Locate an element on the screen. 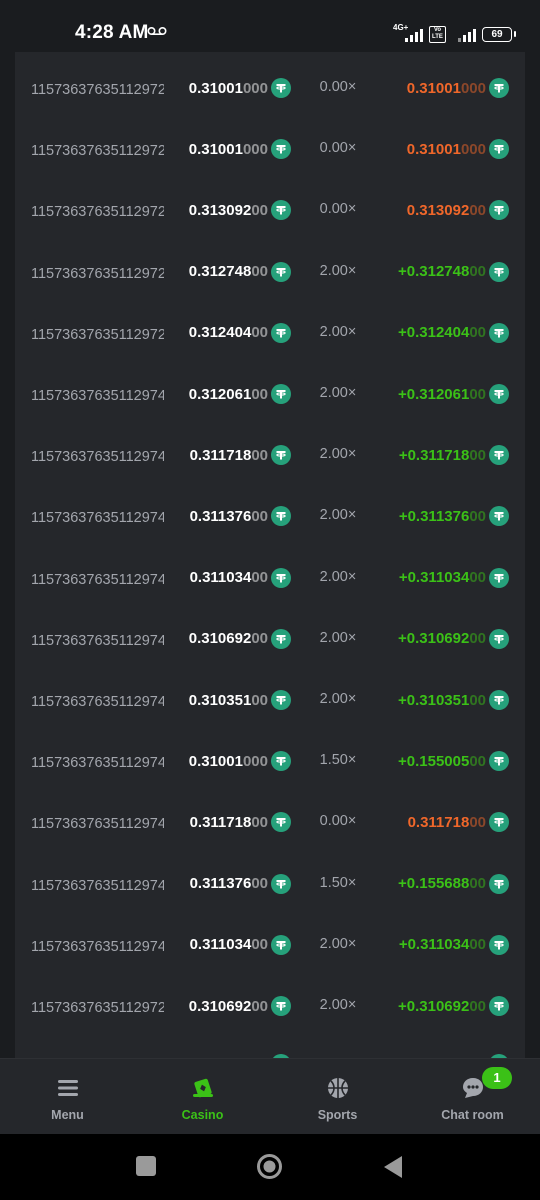  bet-payout-value: 0.313092 is located at coordinates (438, 210).